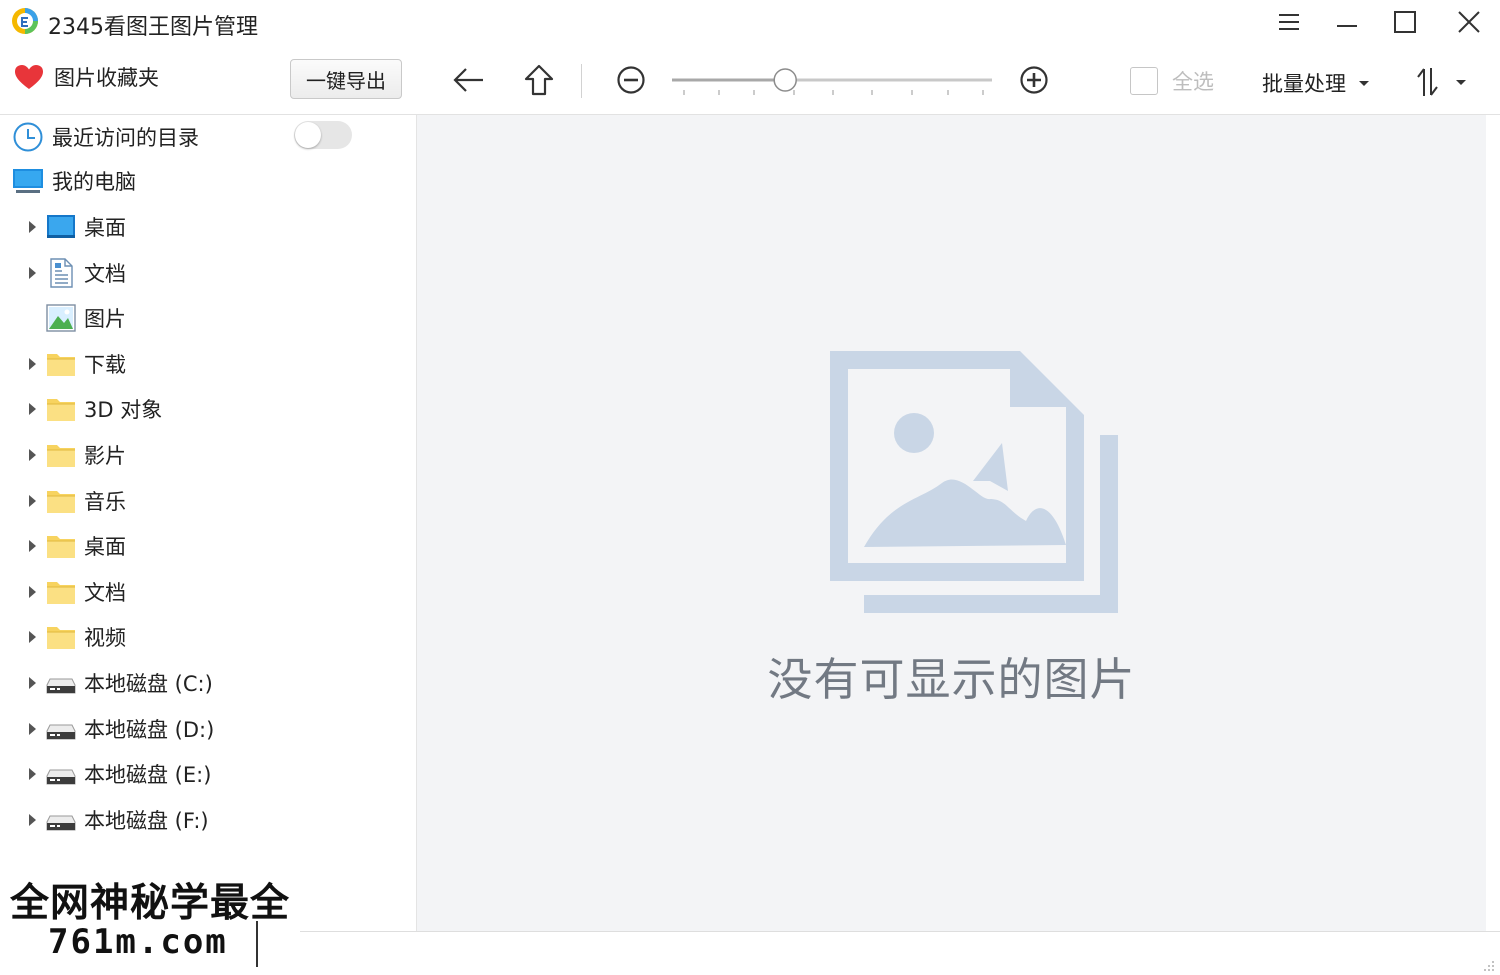  Describe the element at coordinates (105, 638) in the screenshot. I see `tree-item-label: 视频` at that location.